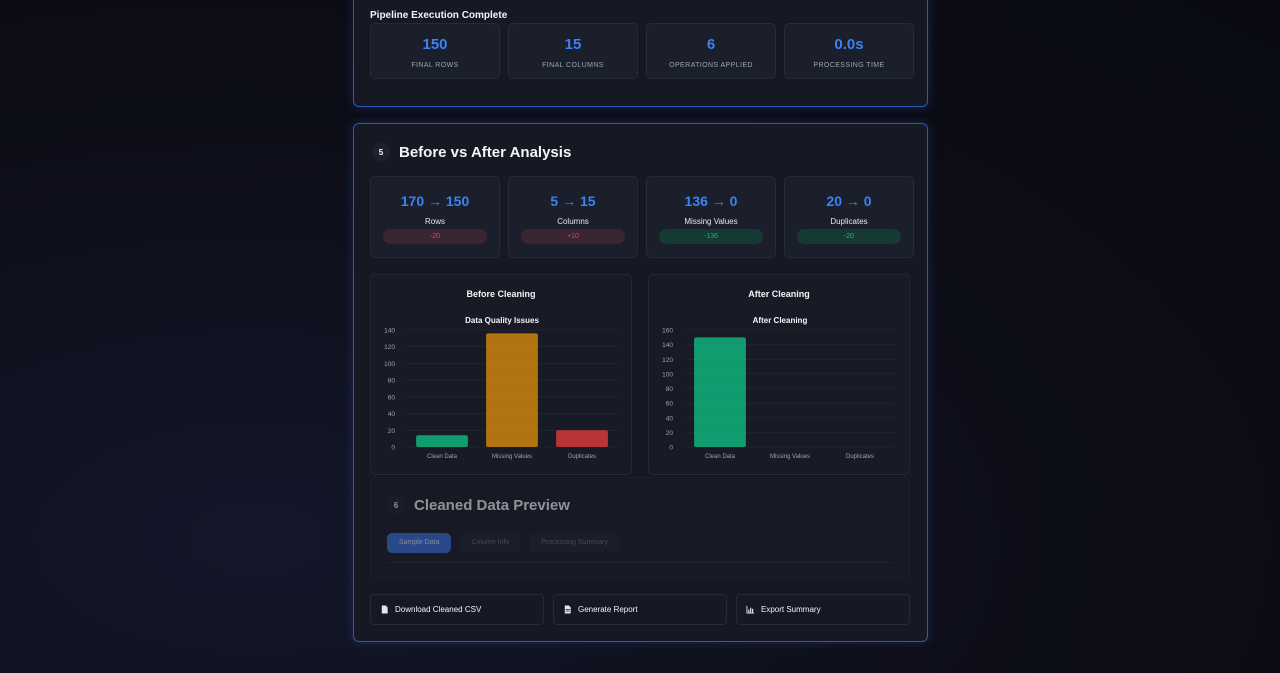  I want to click on stat-value: 6, so click(711, 44).